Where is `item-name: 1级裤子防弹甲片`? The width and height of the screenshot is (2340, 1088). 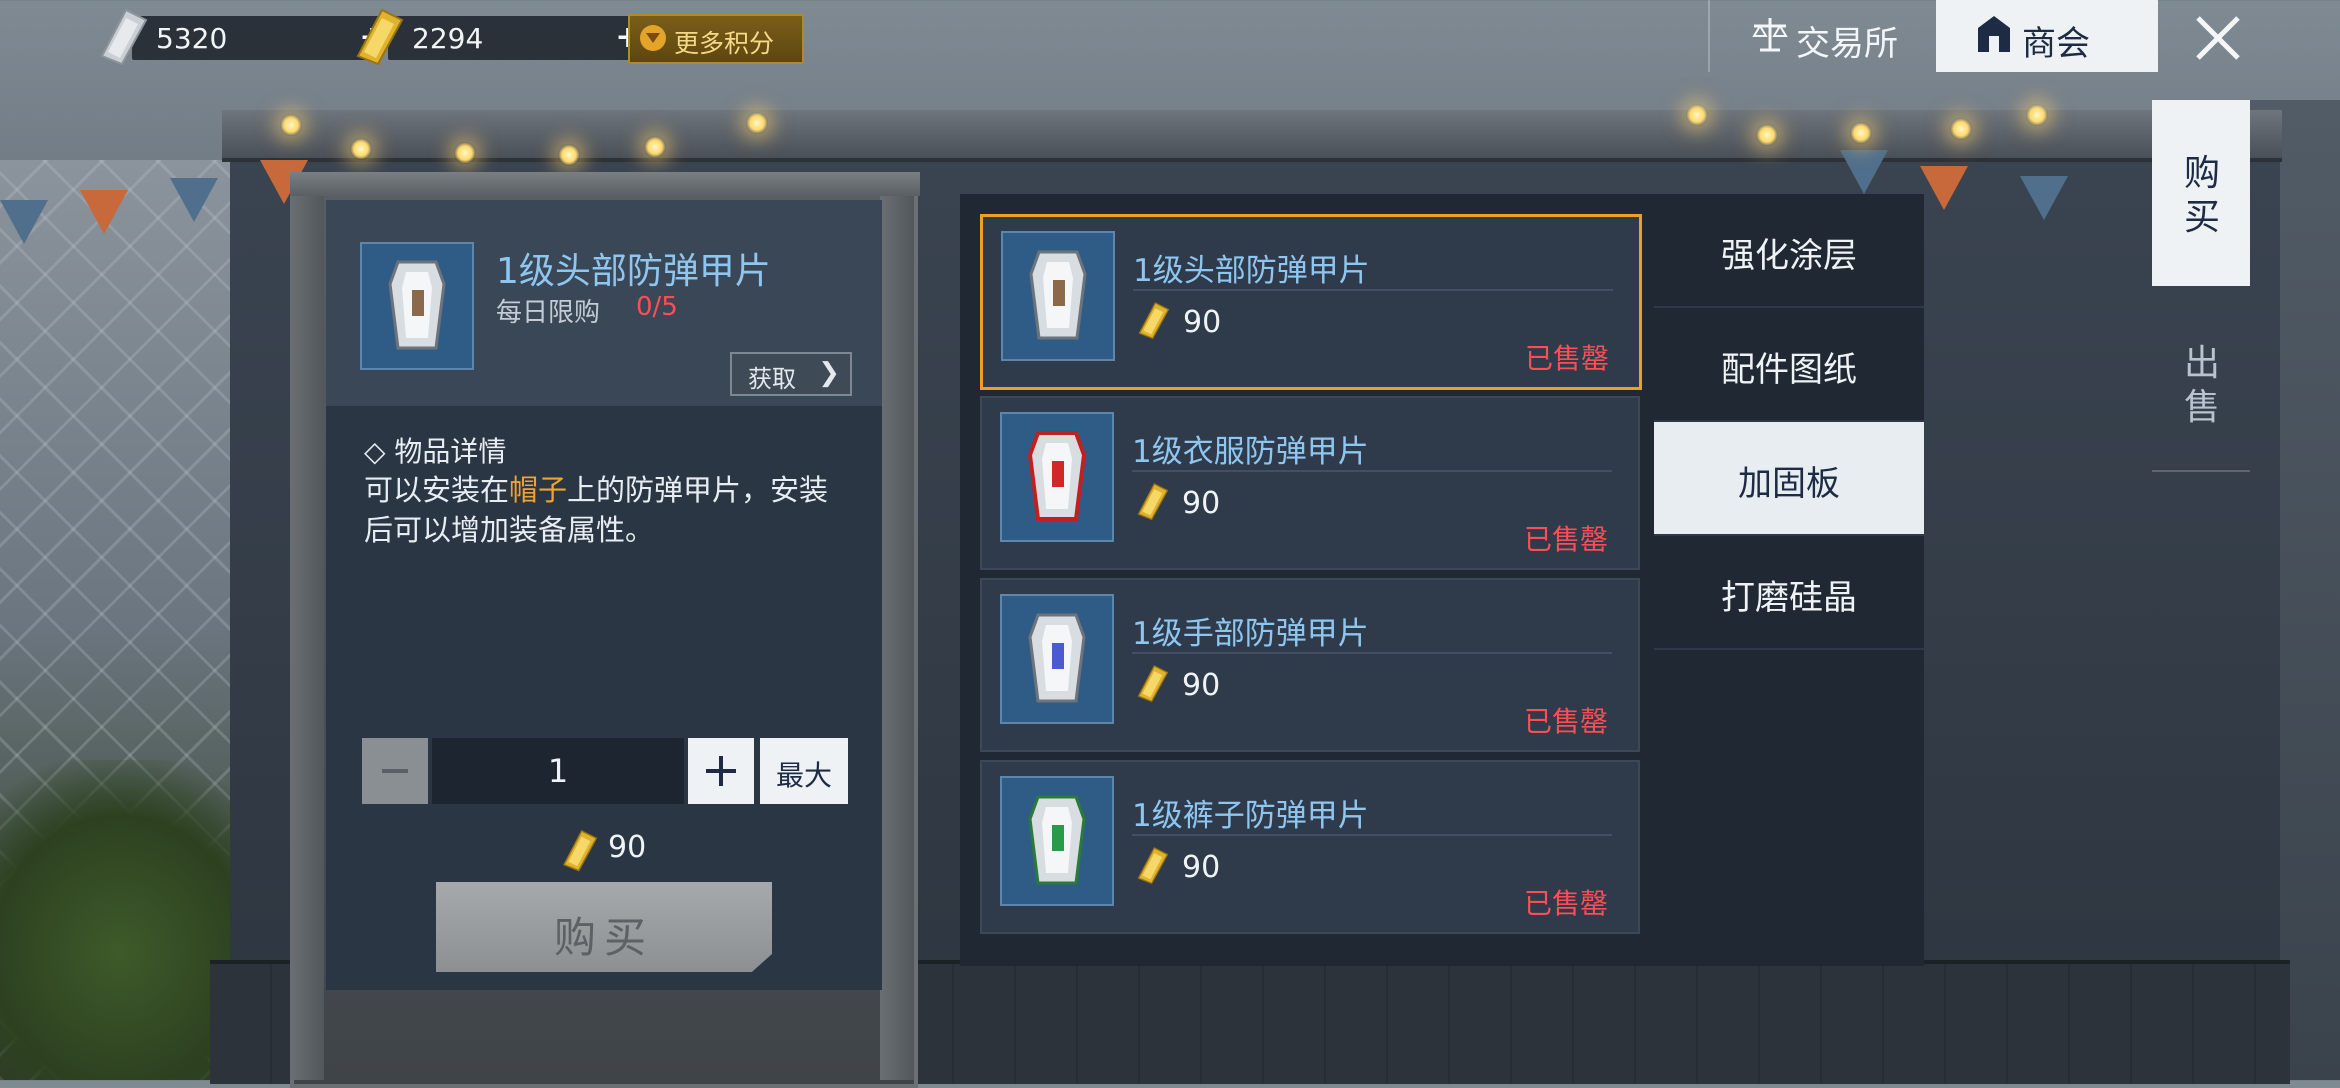 item-name: 1级裤子防弹甲片 is located at coordinates (1250, 816).